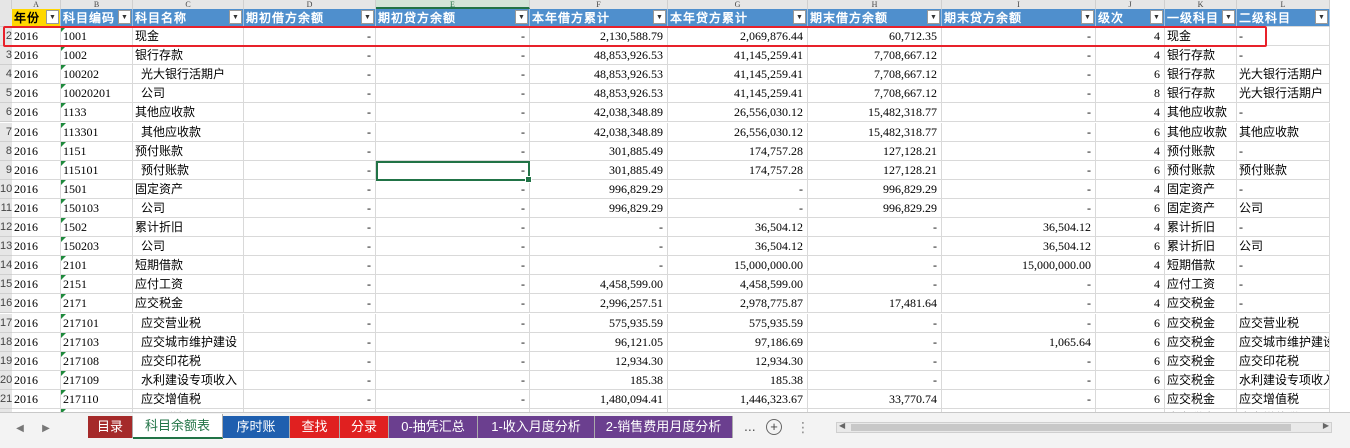 This screenshot has height=448, width=1350. I want to click on header-cell: 本年借方累计 ▼, so click(599, 18).